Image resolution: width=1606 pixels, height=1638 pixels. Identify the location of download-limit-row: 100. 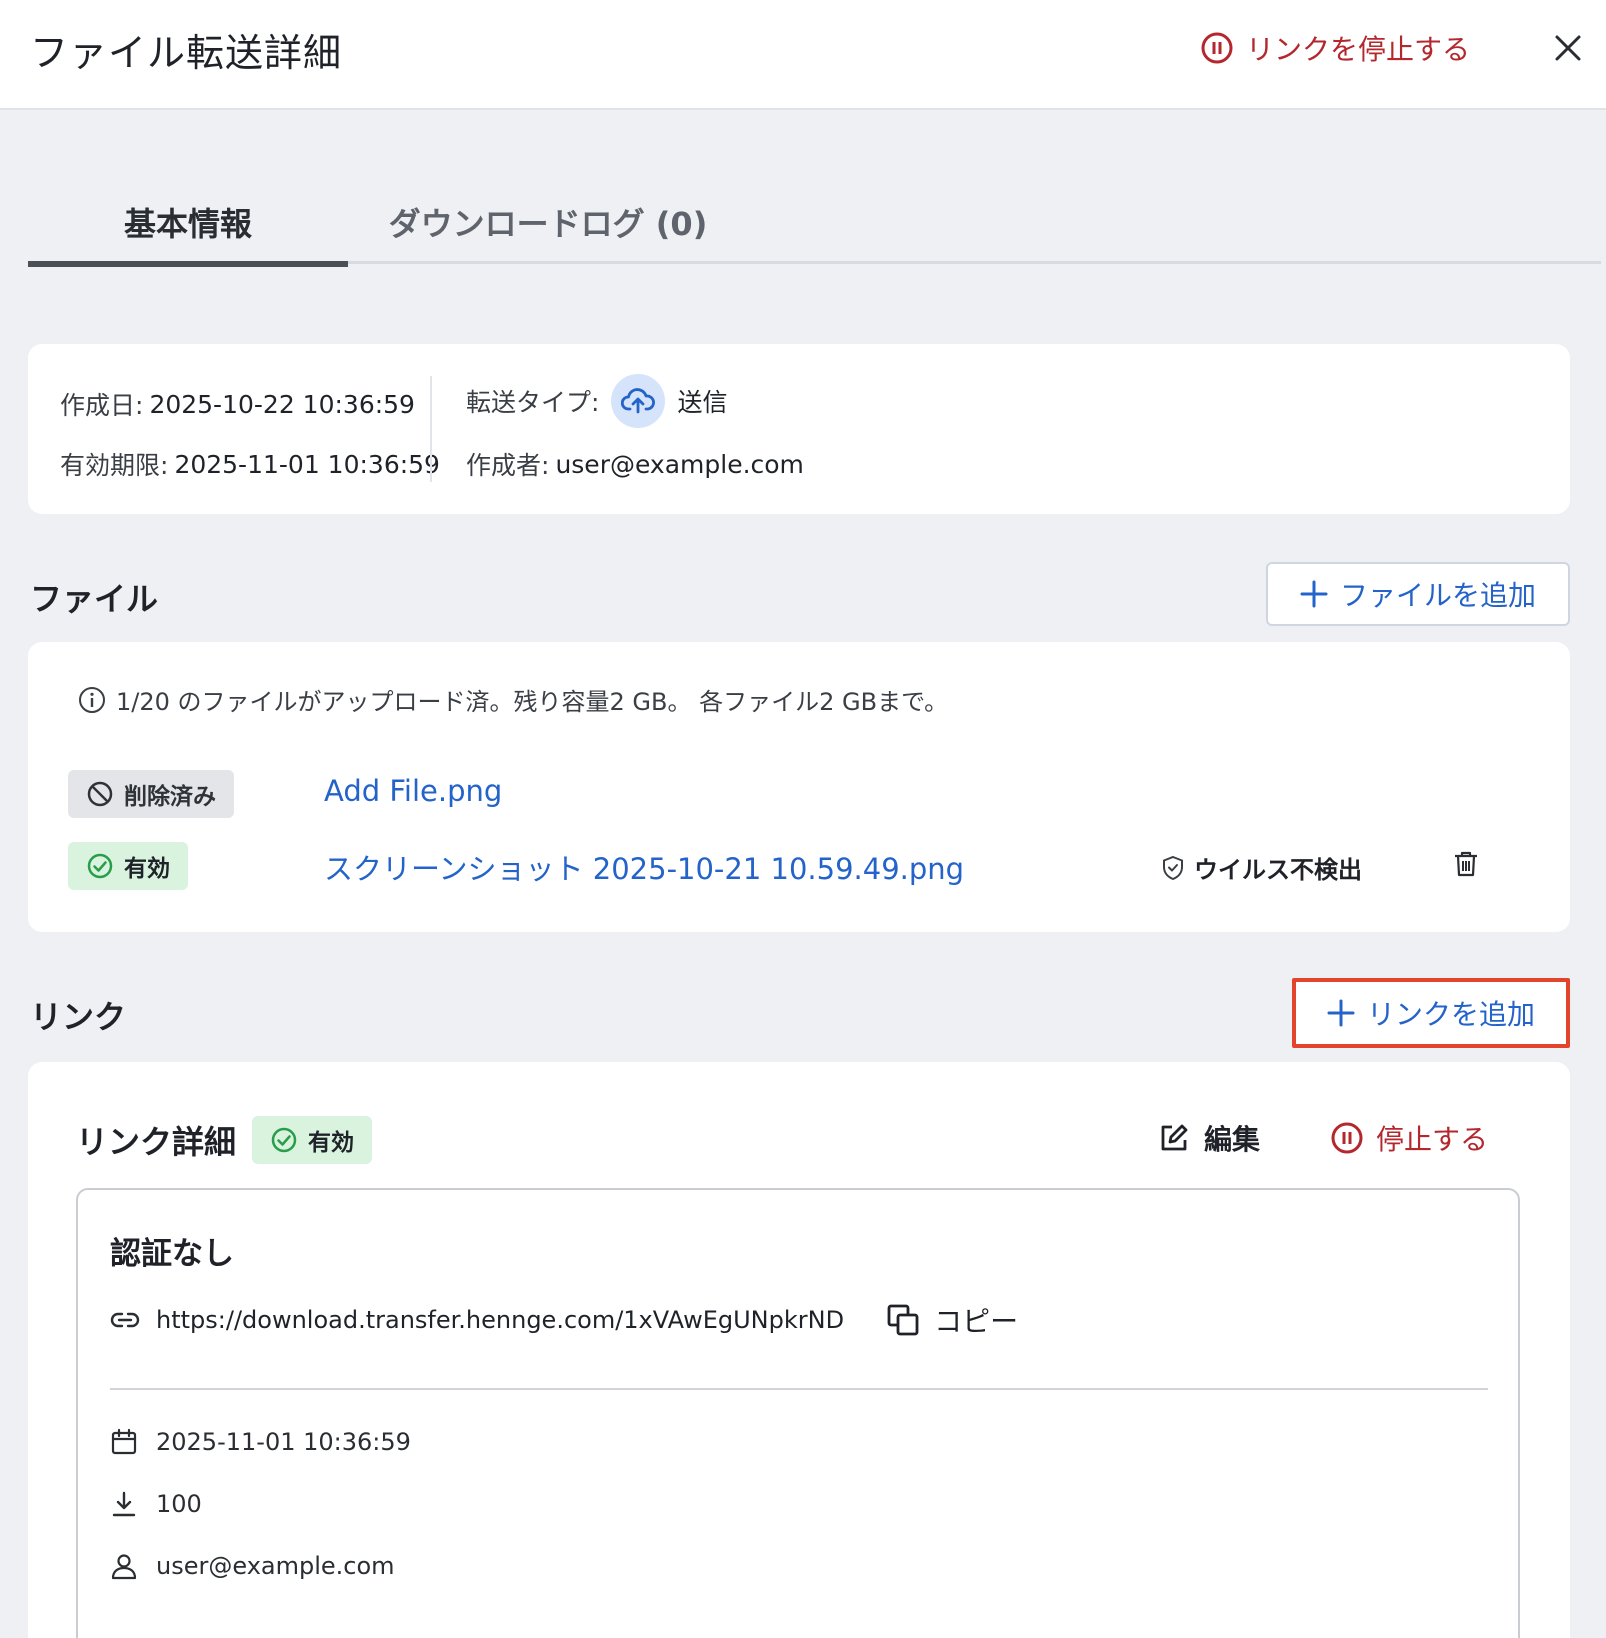
(156, 1504).